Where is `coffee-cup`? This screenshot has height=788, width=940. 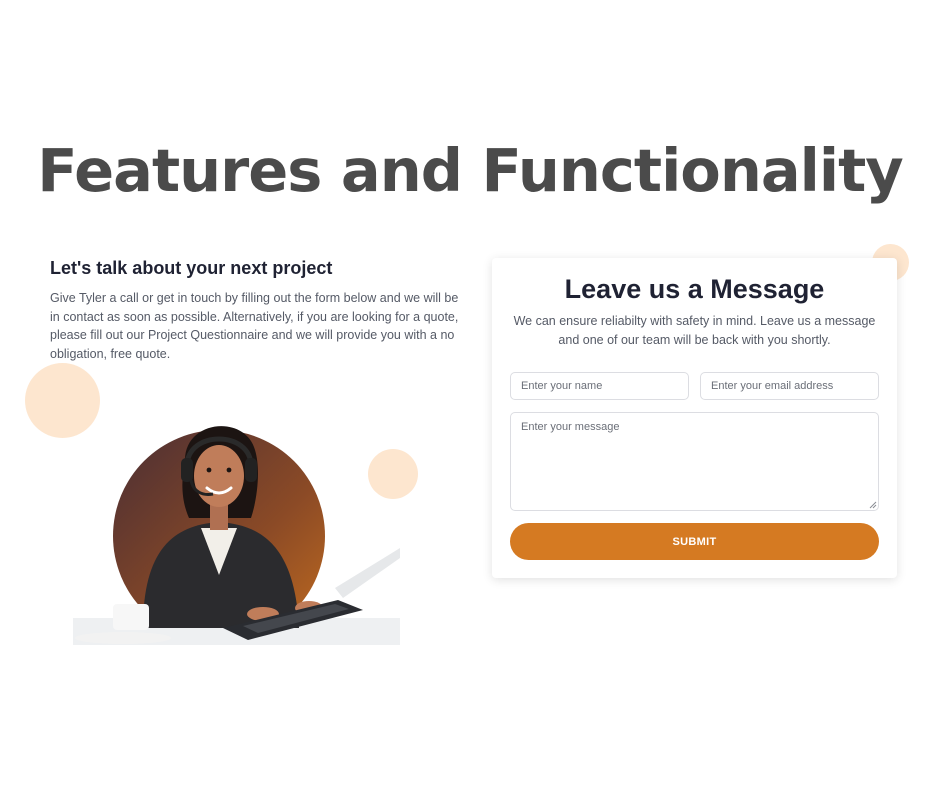
coffee-cup is located at coordinates (131, 617).